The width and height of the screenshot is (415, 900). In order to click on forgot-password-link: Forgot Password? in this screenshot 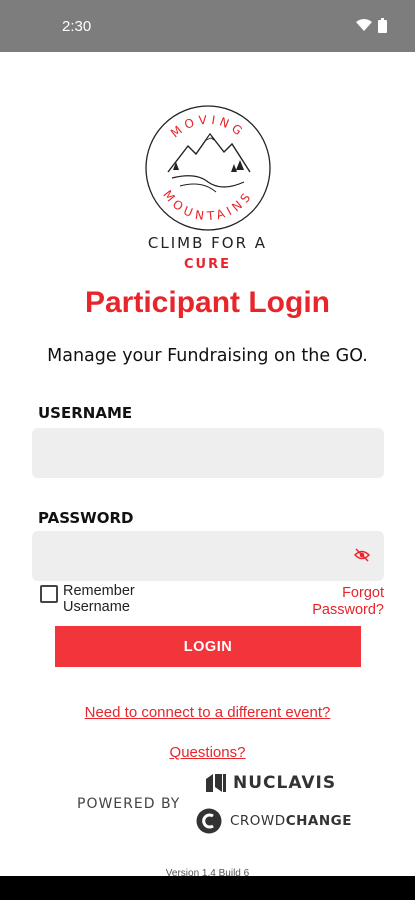, I will do `click(343, 602)`.